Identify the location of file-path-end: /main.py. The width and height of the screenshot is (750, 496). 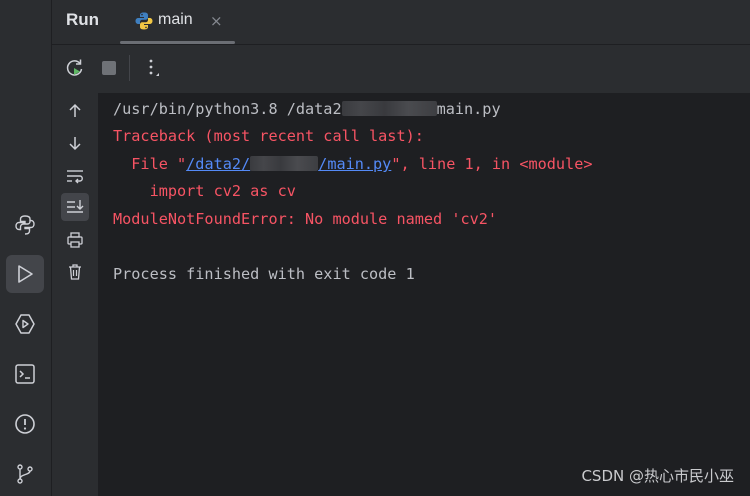
(355, 164).